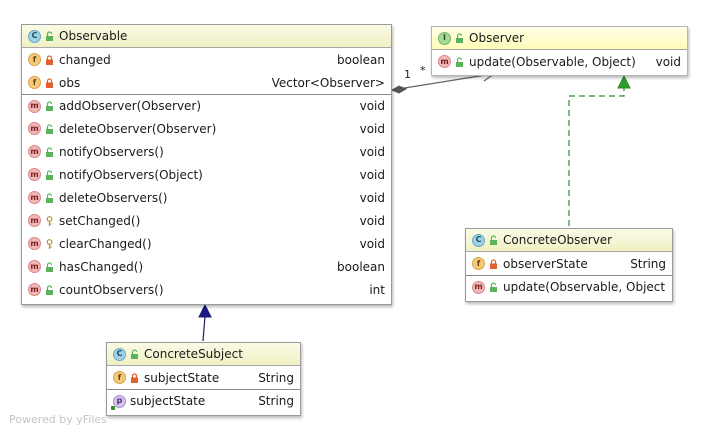 Image resolution: width=710 pixels, height=437 pixels. I want to click on method-return-type: boolean, so click(361, 266).